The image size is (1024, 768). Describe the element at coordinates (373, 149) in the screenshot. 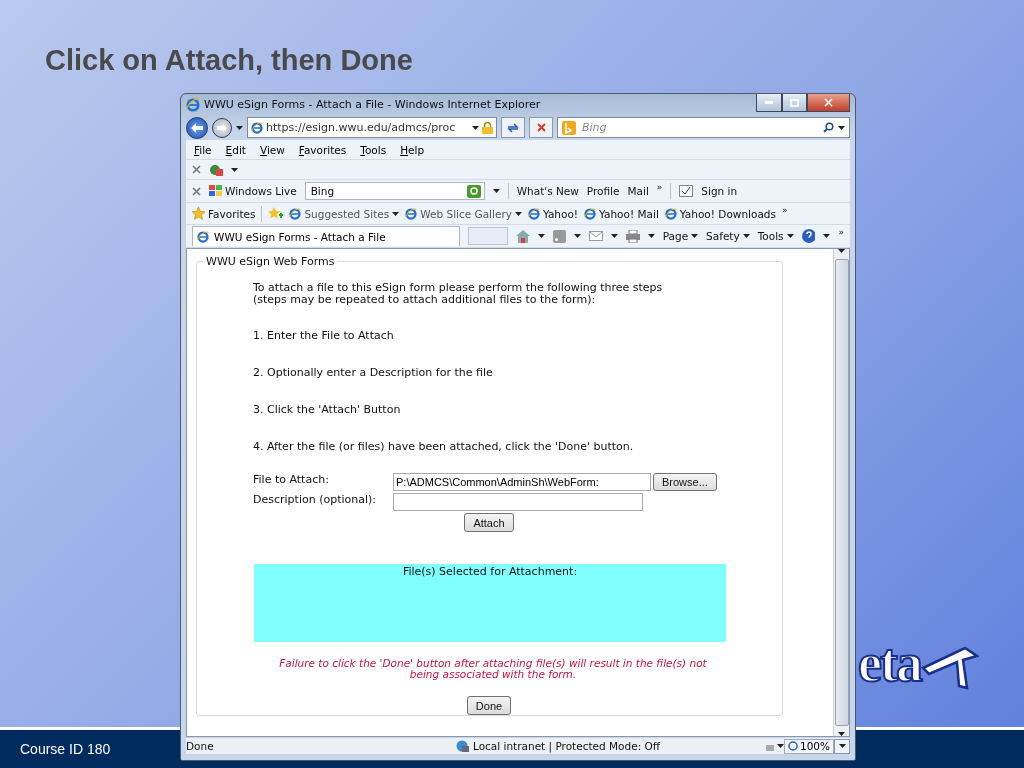

I see `menu-item: Tools` at that location.